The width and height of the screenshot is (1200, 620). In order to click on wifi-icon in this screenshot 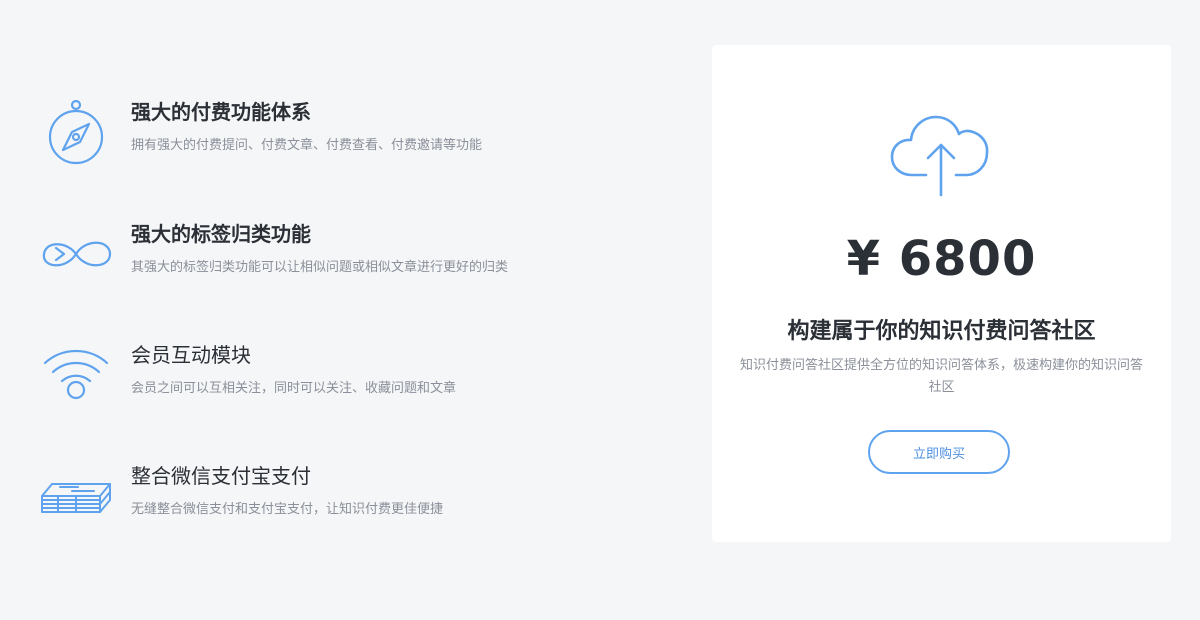, I will do `click(76, 377)`.